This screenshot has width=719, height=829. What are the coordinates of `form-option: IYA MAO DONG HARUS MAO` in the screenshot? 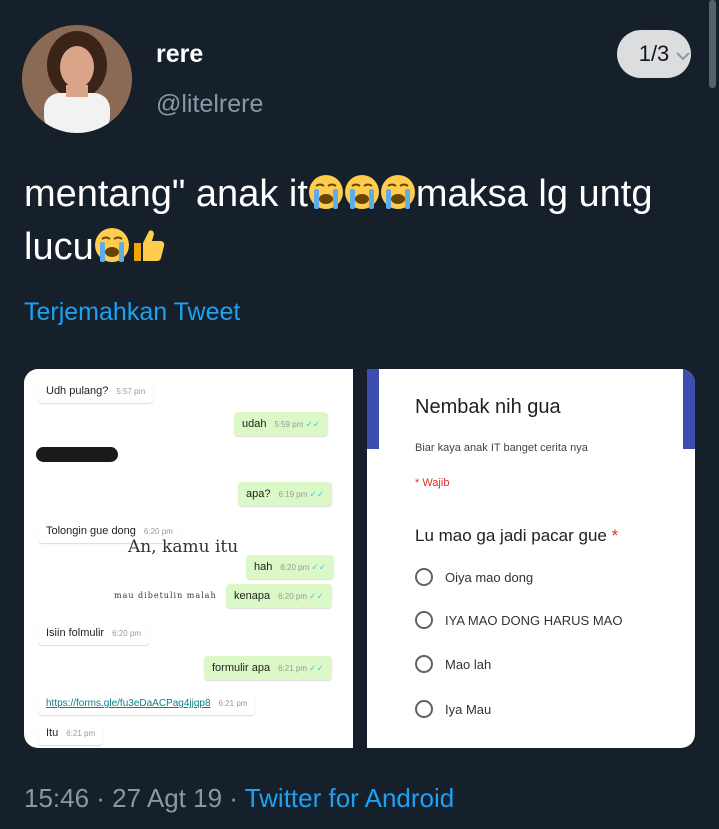 It's located at (518, 620).